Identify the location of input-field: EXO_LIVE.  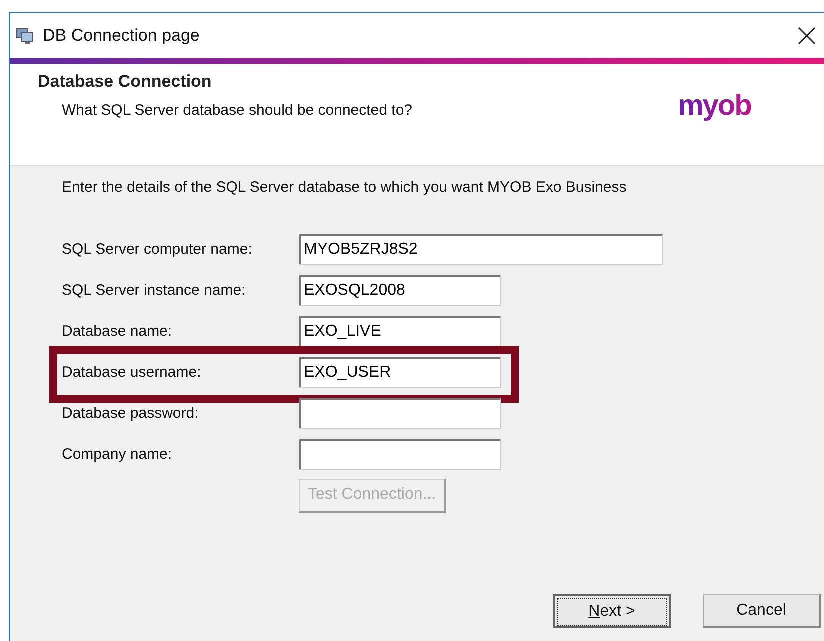
(400, 331).